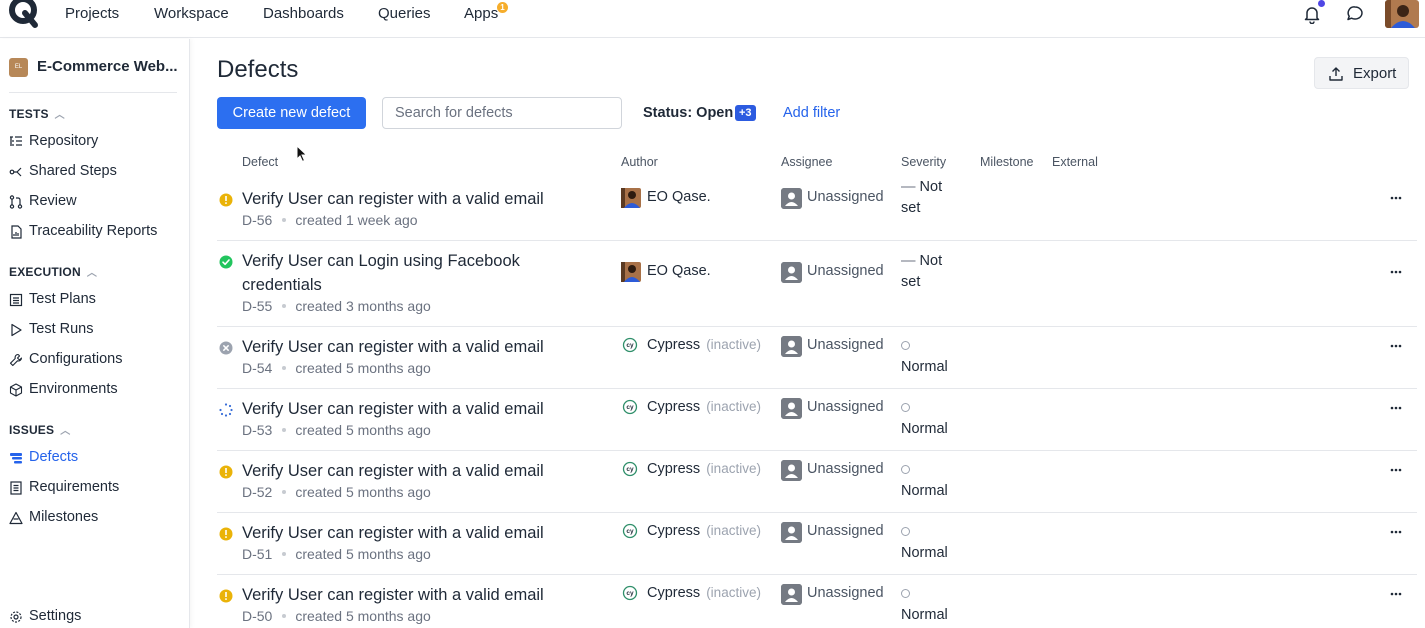 The width and height of the screenshot is (1425, 628). I want to click on defect-meta: D-52 created 5 months ago, so click(336, 492).